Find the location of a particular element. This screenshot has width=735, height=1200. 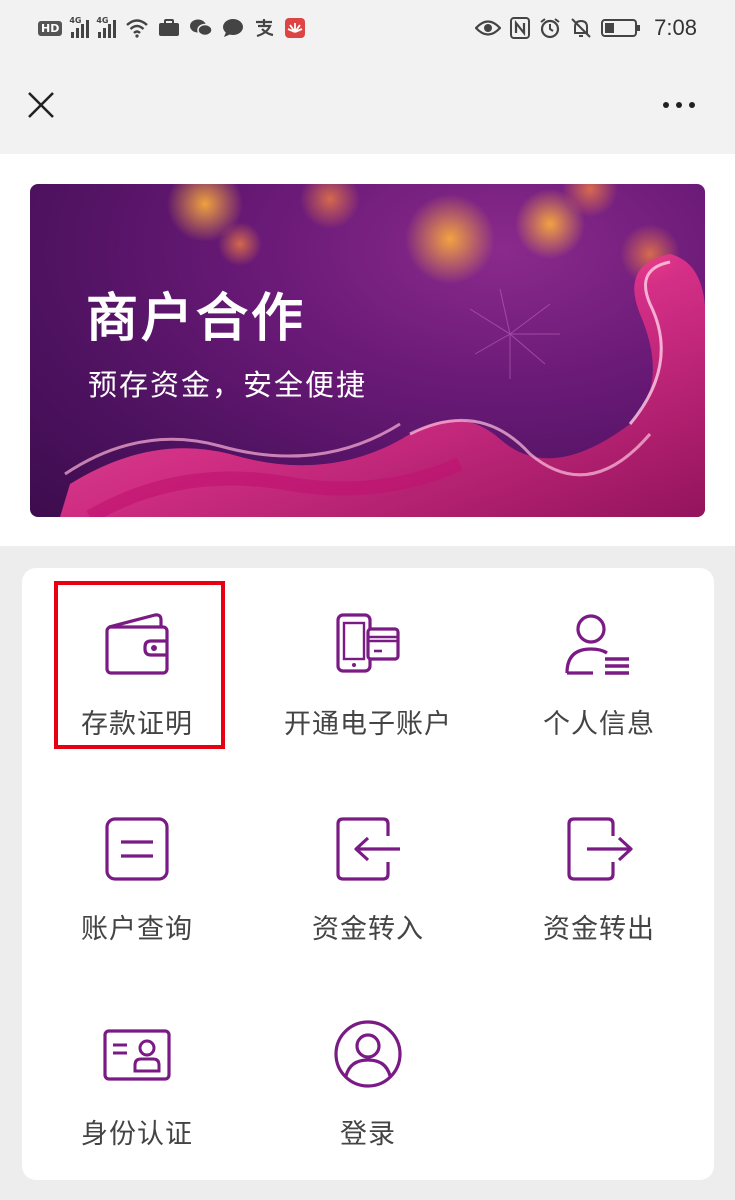

menu-item-label: 开通电子账户 is located at coordinates (368, 724).